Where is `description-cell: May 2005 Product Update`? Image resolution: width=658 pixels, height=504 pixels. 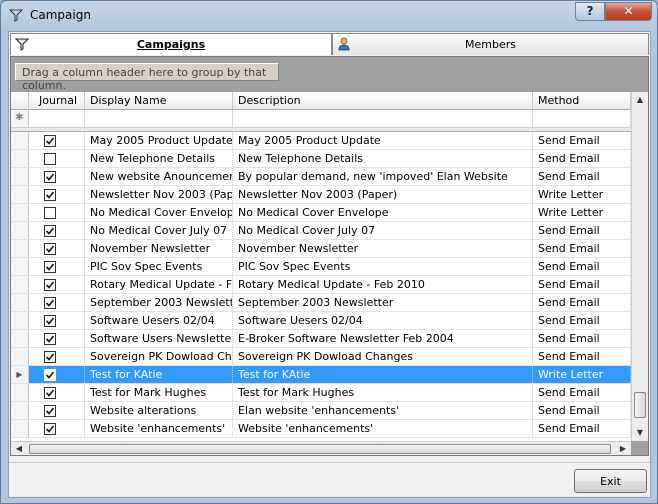
description-cell: May 2005 Product Update is located at coordinates (383, 140).